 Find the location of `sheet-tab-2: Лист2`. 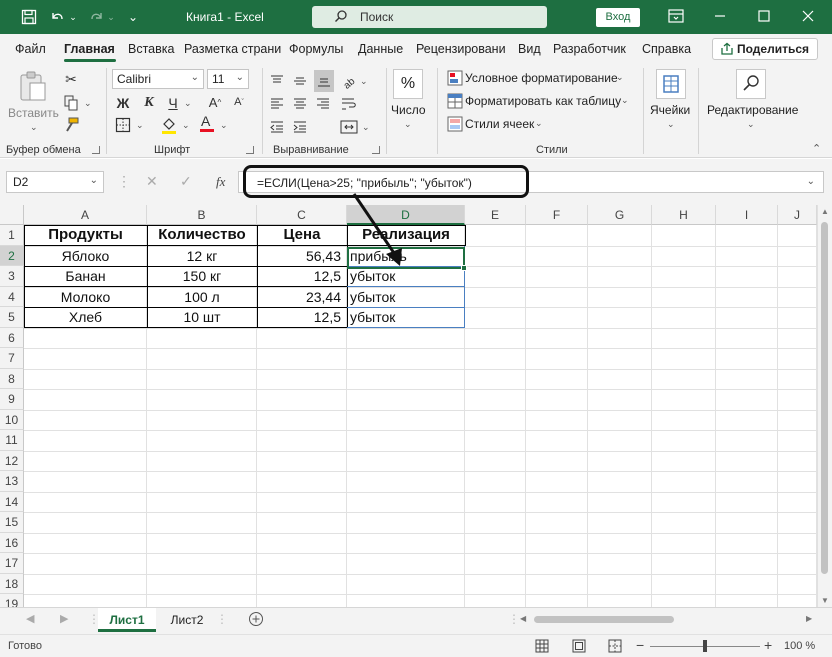

sheet-tab-2: Лист2 is located at coordinates (187, 620).